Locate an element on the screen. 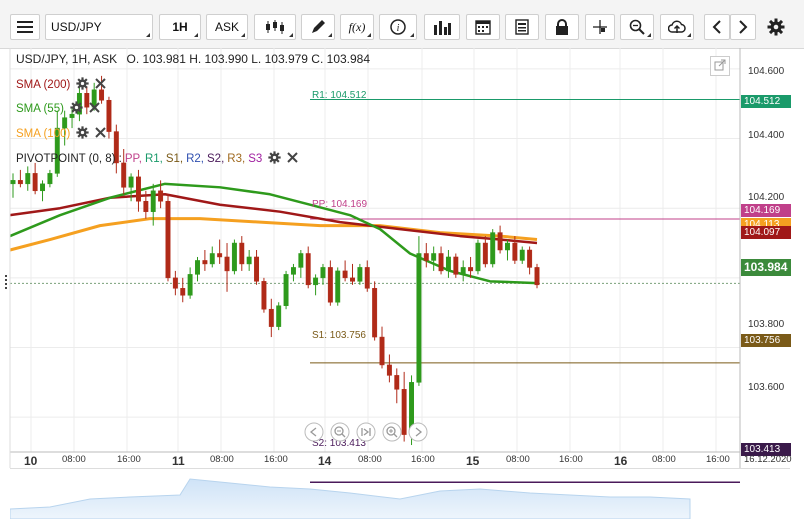 The image size is (804, 522). price-type-selector: ASK is located at coordinates (227, 27).